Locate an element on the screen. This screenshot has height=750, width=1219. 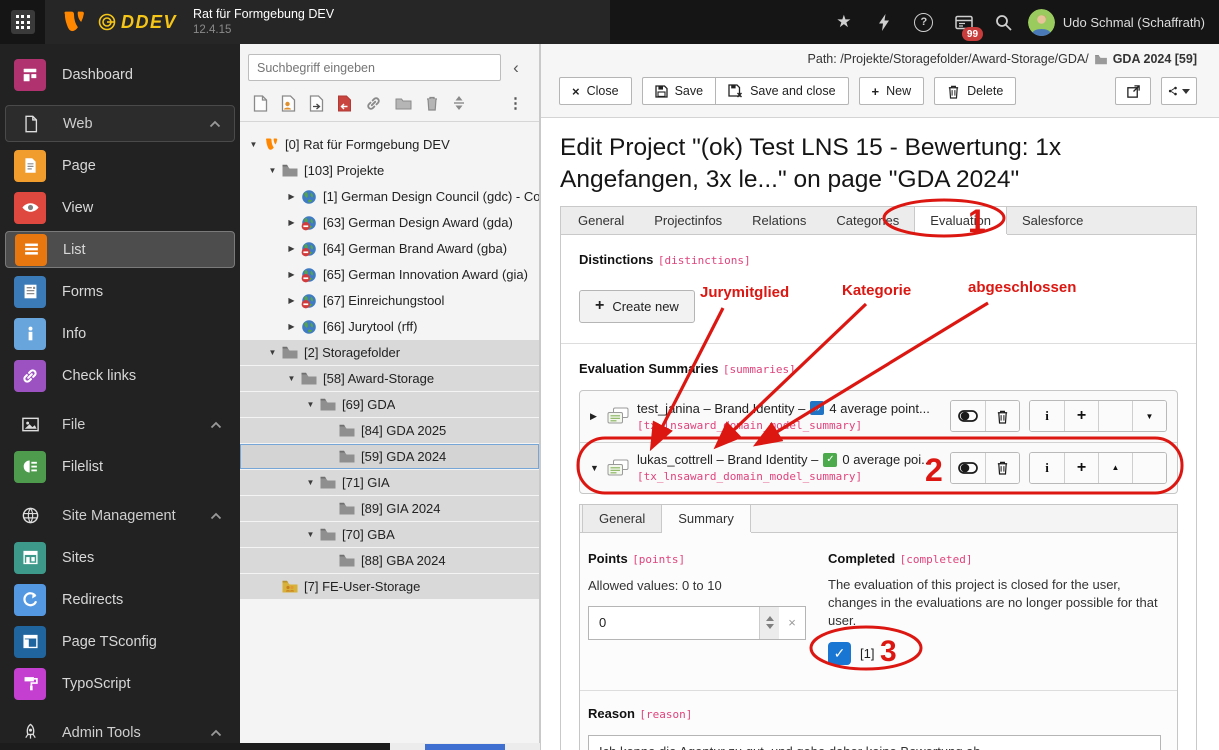
tree-node-71-gia: ▼ [71] GIA is located at coordinates (389, 482).